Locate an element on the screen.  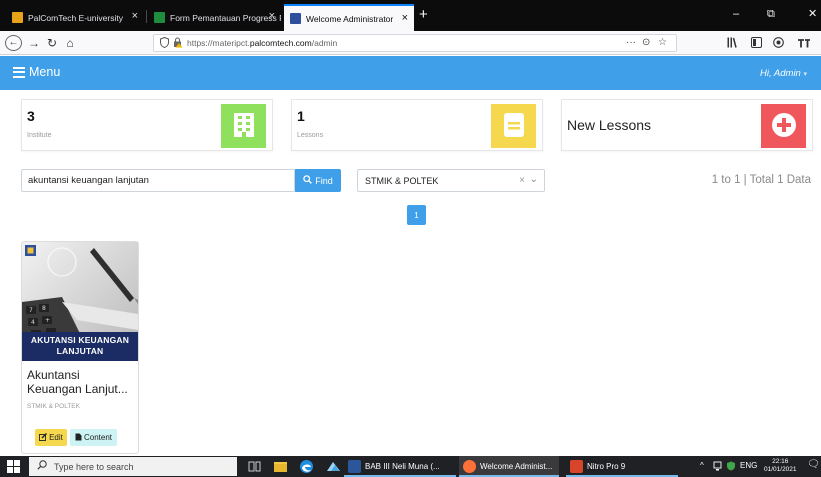
file-icon is located at coordinates (78, 438).